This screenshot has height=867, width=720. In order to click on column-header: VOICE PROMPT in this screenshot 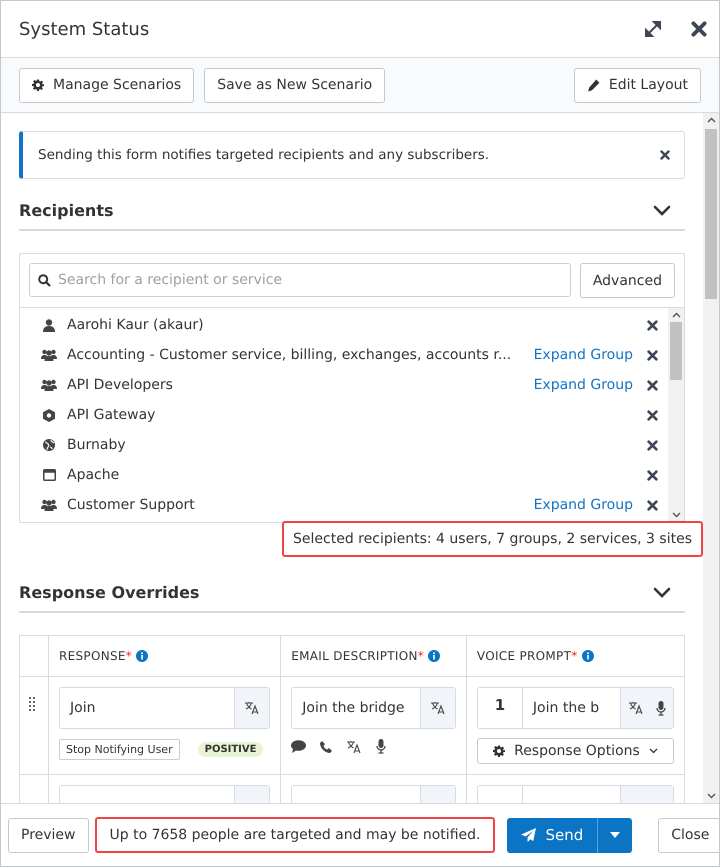, I will do `click(524, 656)`.